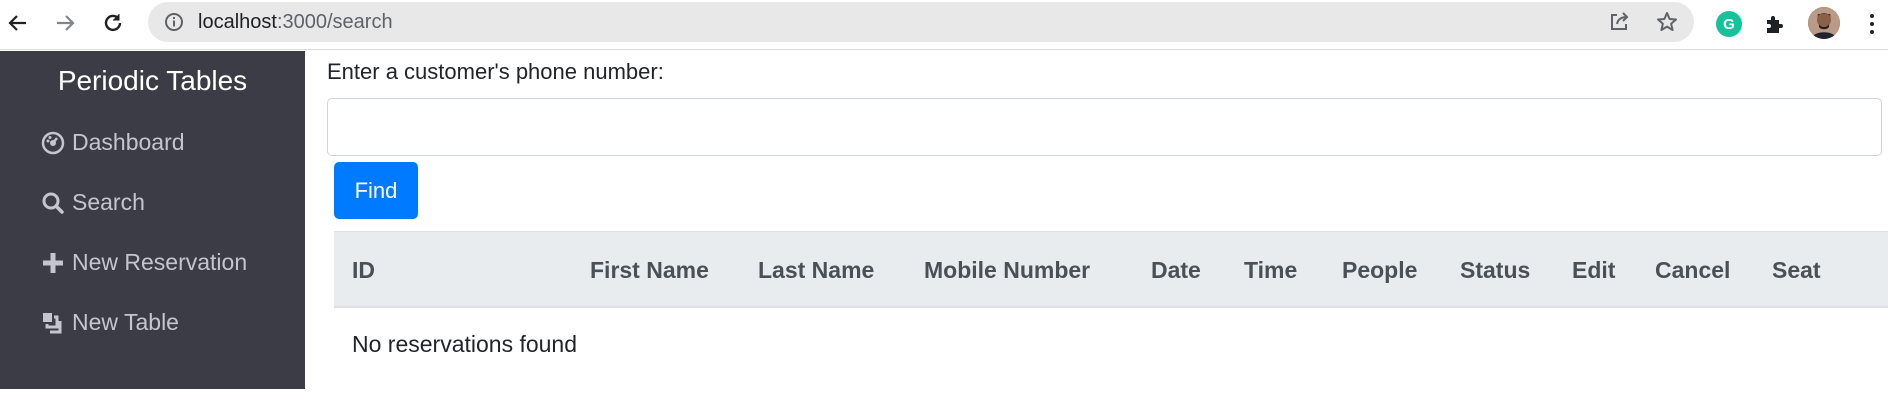 This screenshot has width=1888, height=406. What do you see at coordinates (237, 22) in the screenshot?
I see `url-host: localhost` at bounding box center [237, 22].